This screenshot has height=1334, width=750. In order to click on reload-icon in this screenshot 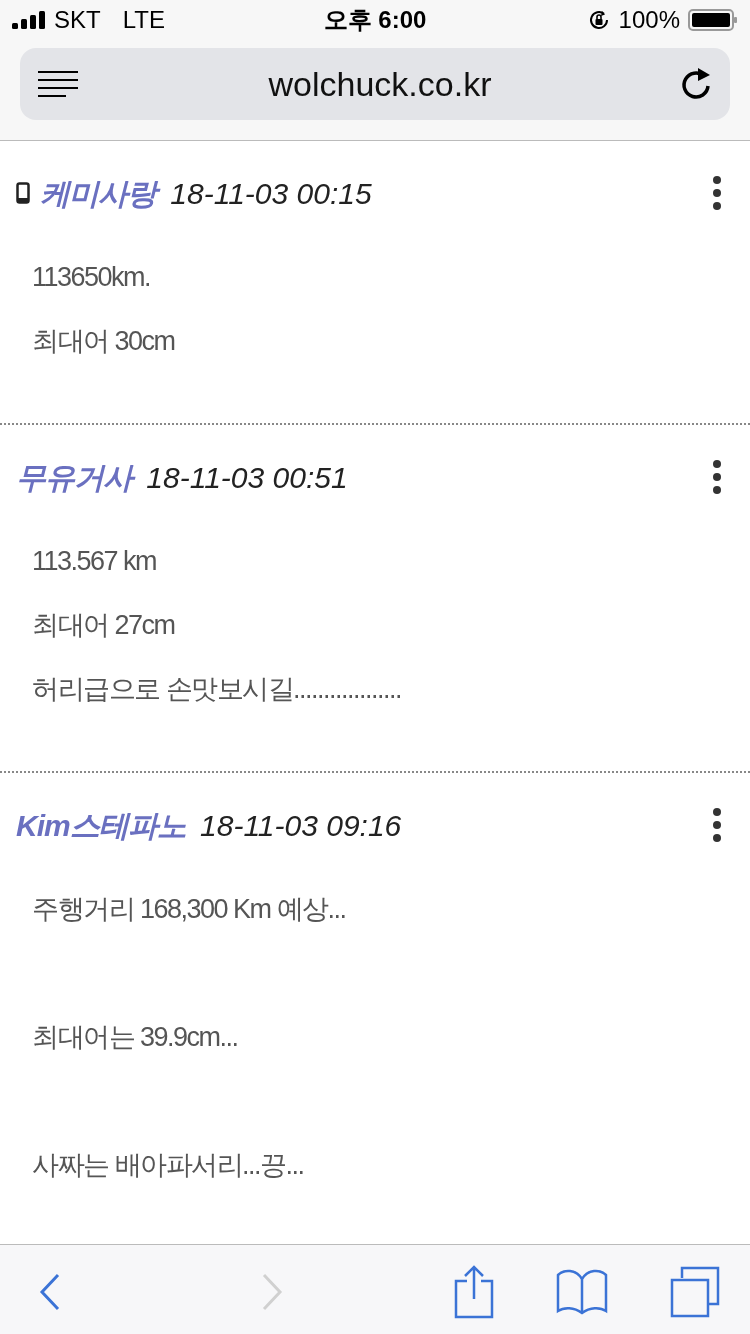, I will do `click(696, 84)`.